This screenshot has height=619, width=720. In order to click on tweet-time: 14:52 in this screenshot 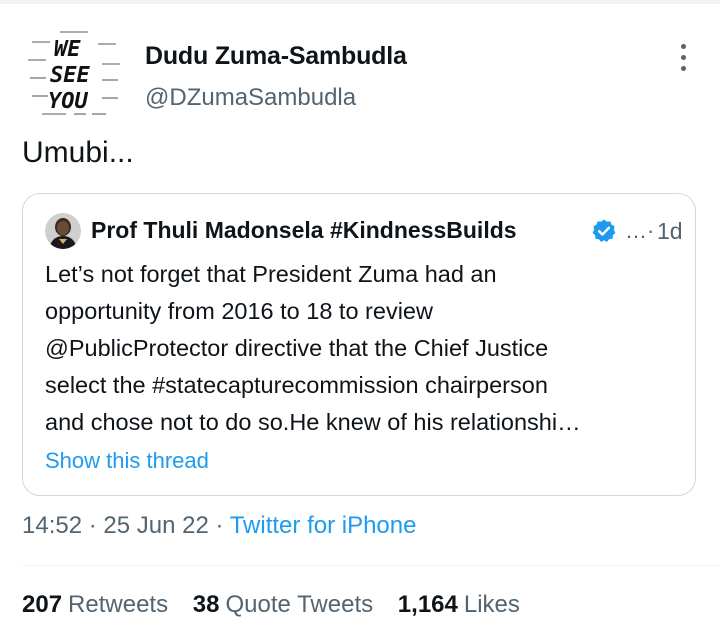, I will do `click(52, 525)`.